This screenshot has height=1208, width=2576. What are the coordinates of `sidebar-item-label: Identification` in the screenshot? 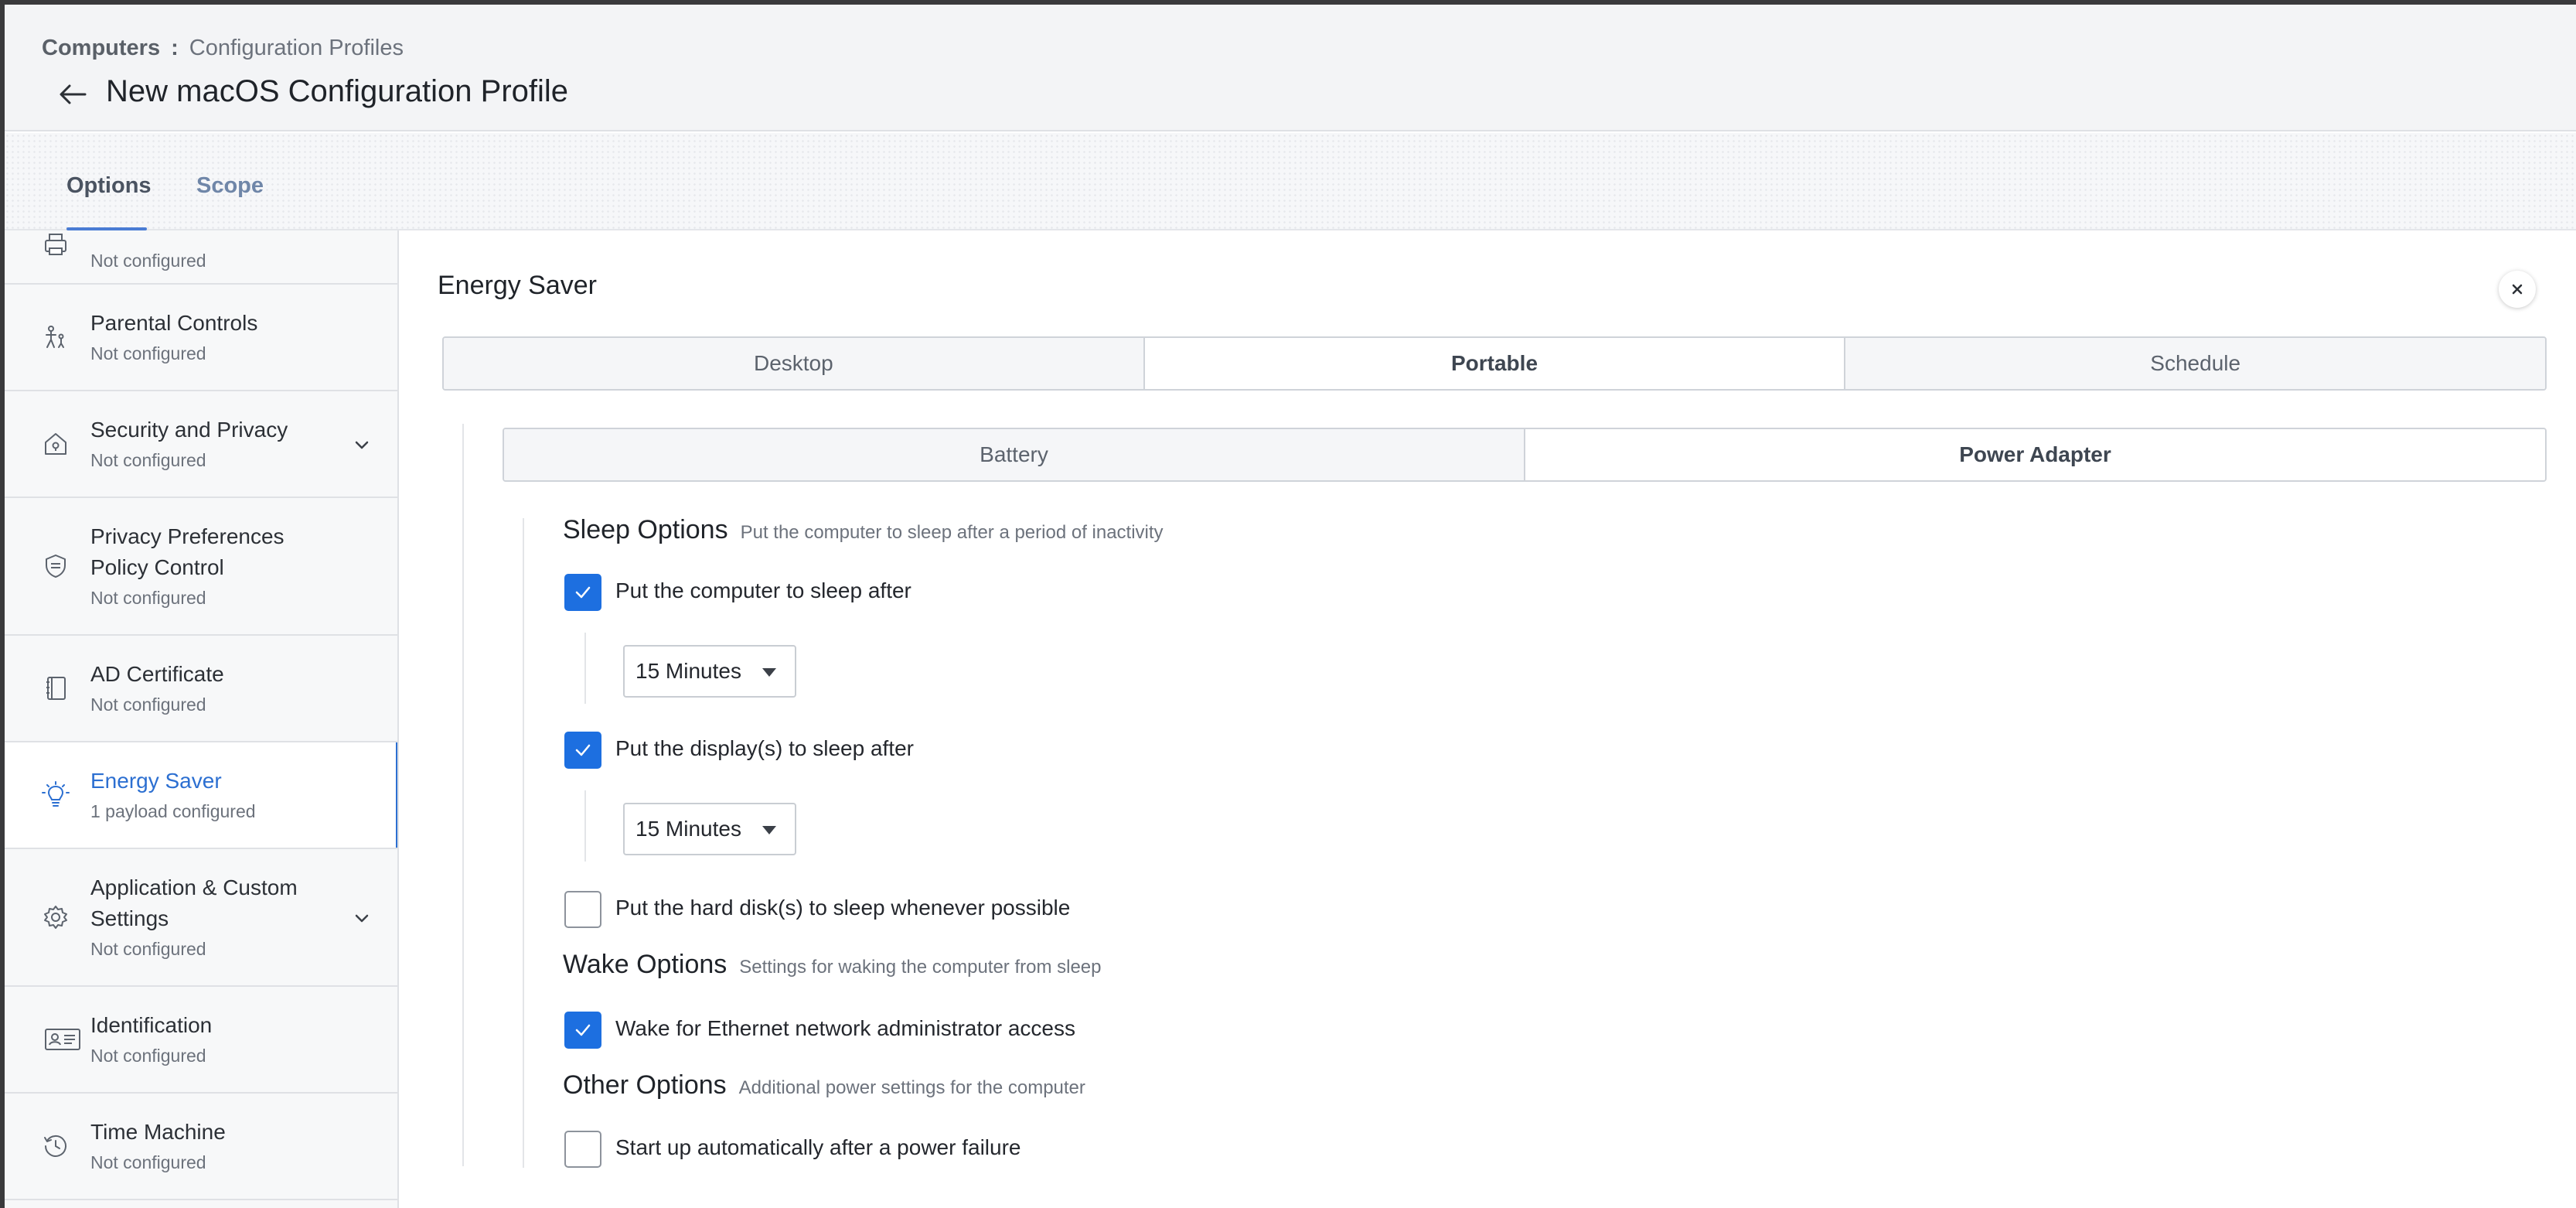 It's located at (151, 1025).